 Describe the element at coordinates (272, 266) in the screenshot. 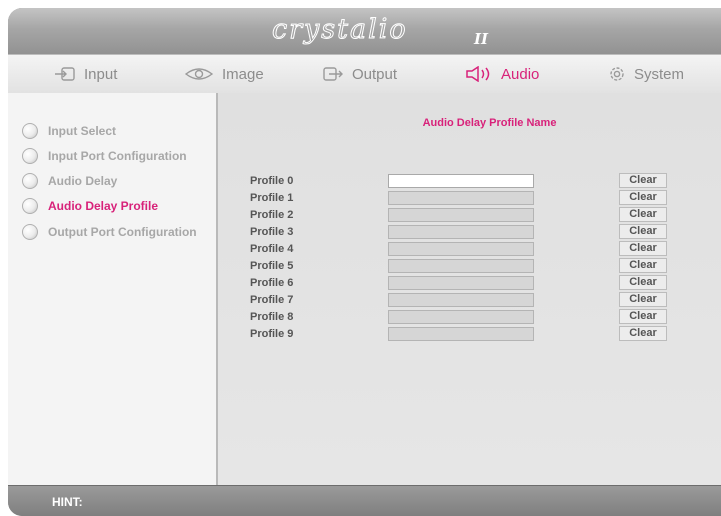

I see `profile-label: Profile 5` at that location.